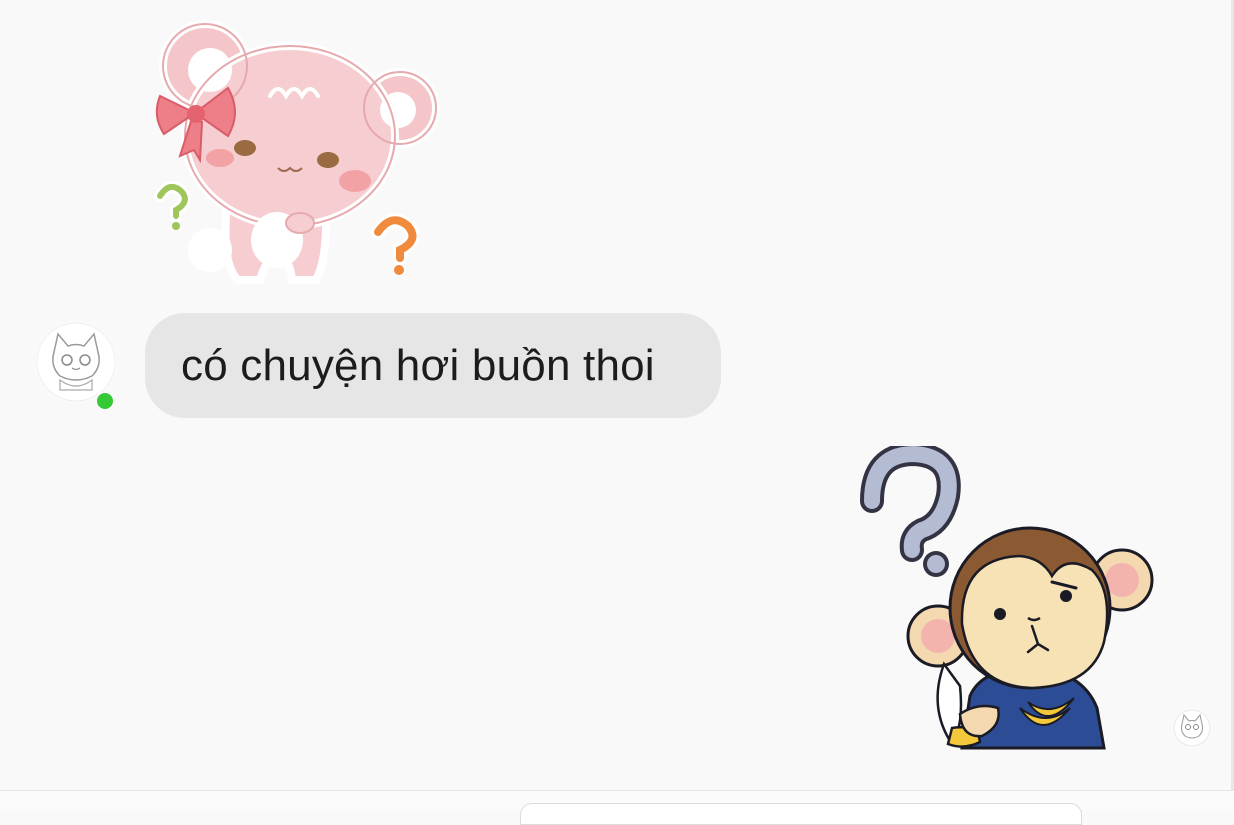  Describe the element at coordinates (801, 814) in the screenshot. I see `message-input` at that location.